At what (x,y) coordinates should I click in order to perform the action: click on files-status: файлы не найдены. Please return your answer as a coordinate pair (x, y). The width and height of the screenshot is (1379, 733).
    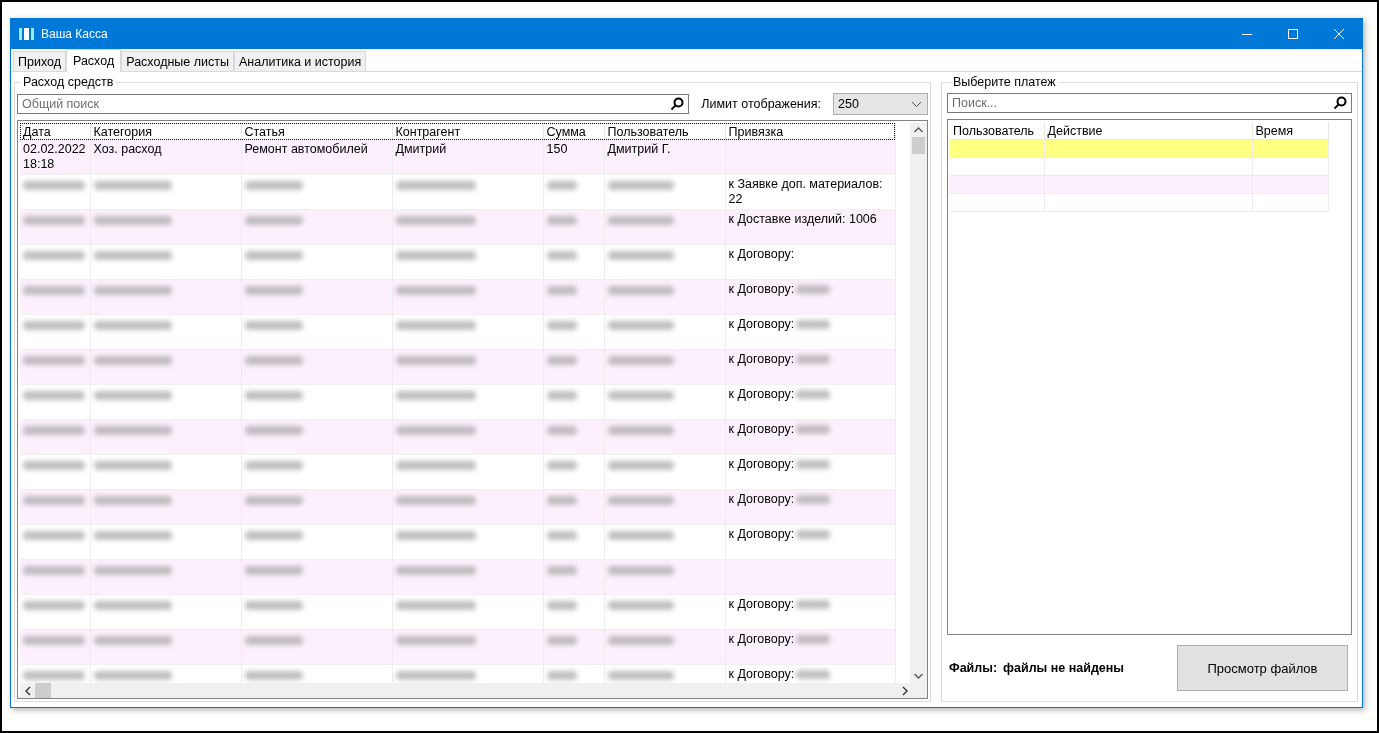
    Looking at the image, I should click on (1064, 668).